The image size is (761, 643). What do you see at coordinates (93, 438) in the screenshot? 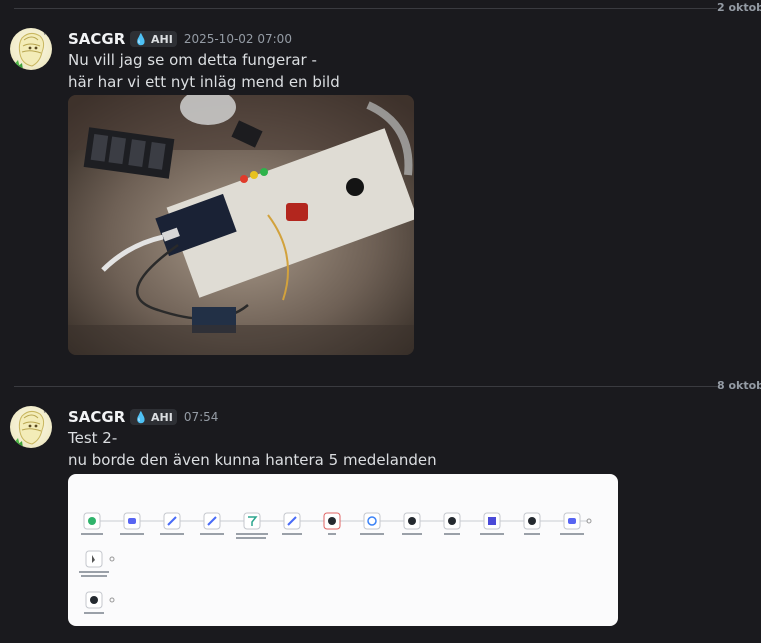
I see `message-line: Test 2-` at bounding box center [93, 438].